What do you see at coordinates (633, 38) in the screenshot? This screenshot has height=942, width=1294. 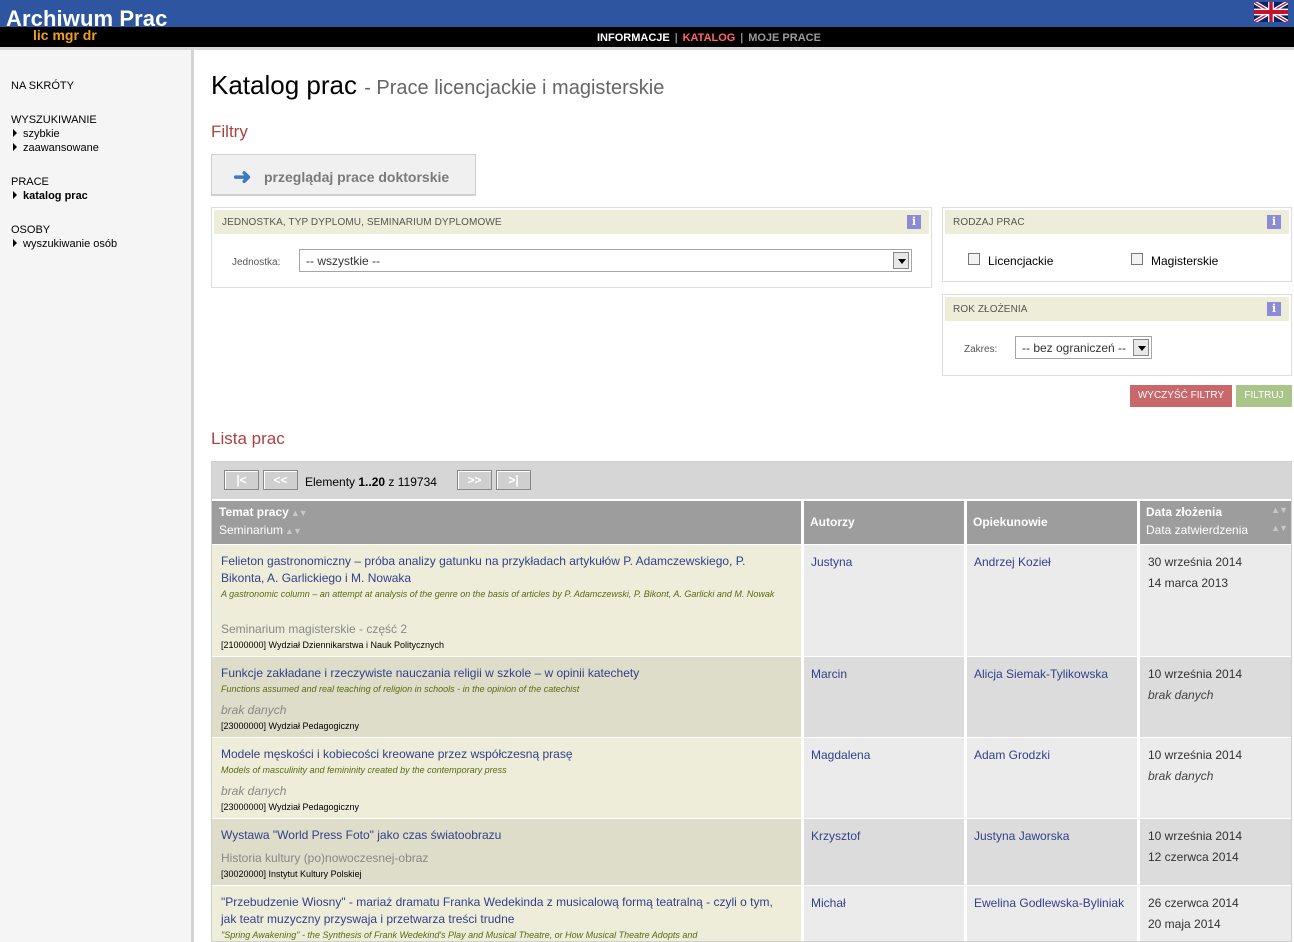 I see `nav-informacje: INFORMACJE` at bounding box center [633, 38].